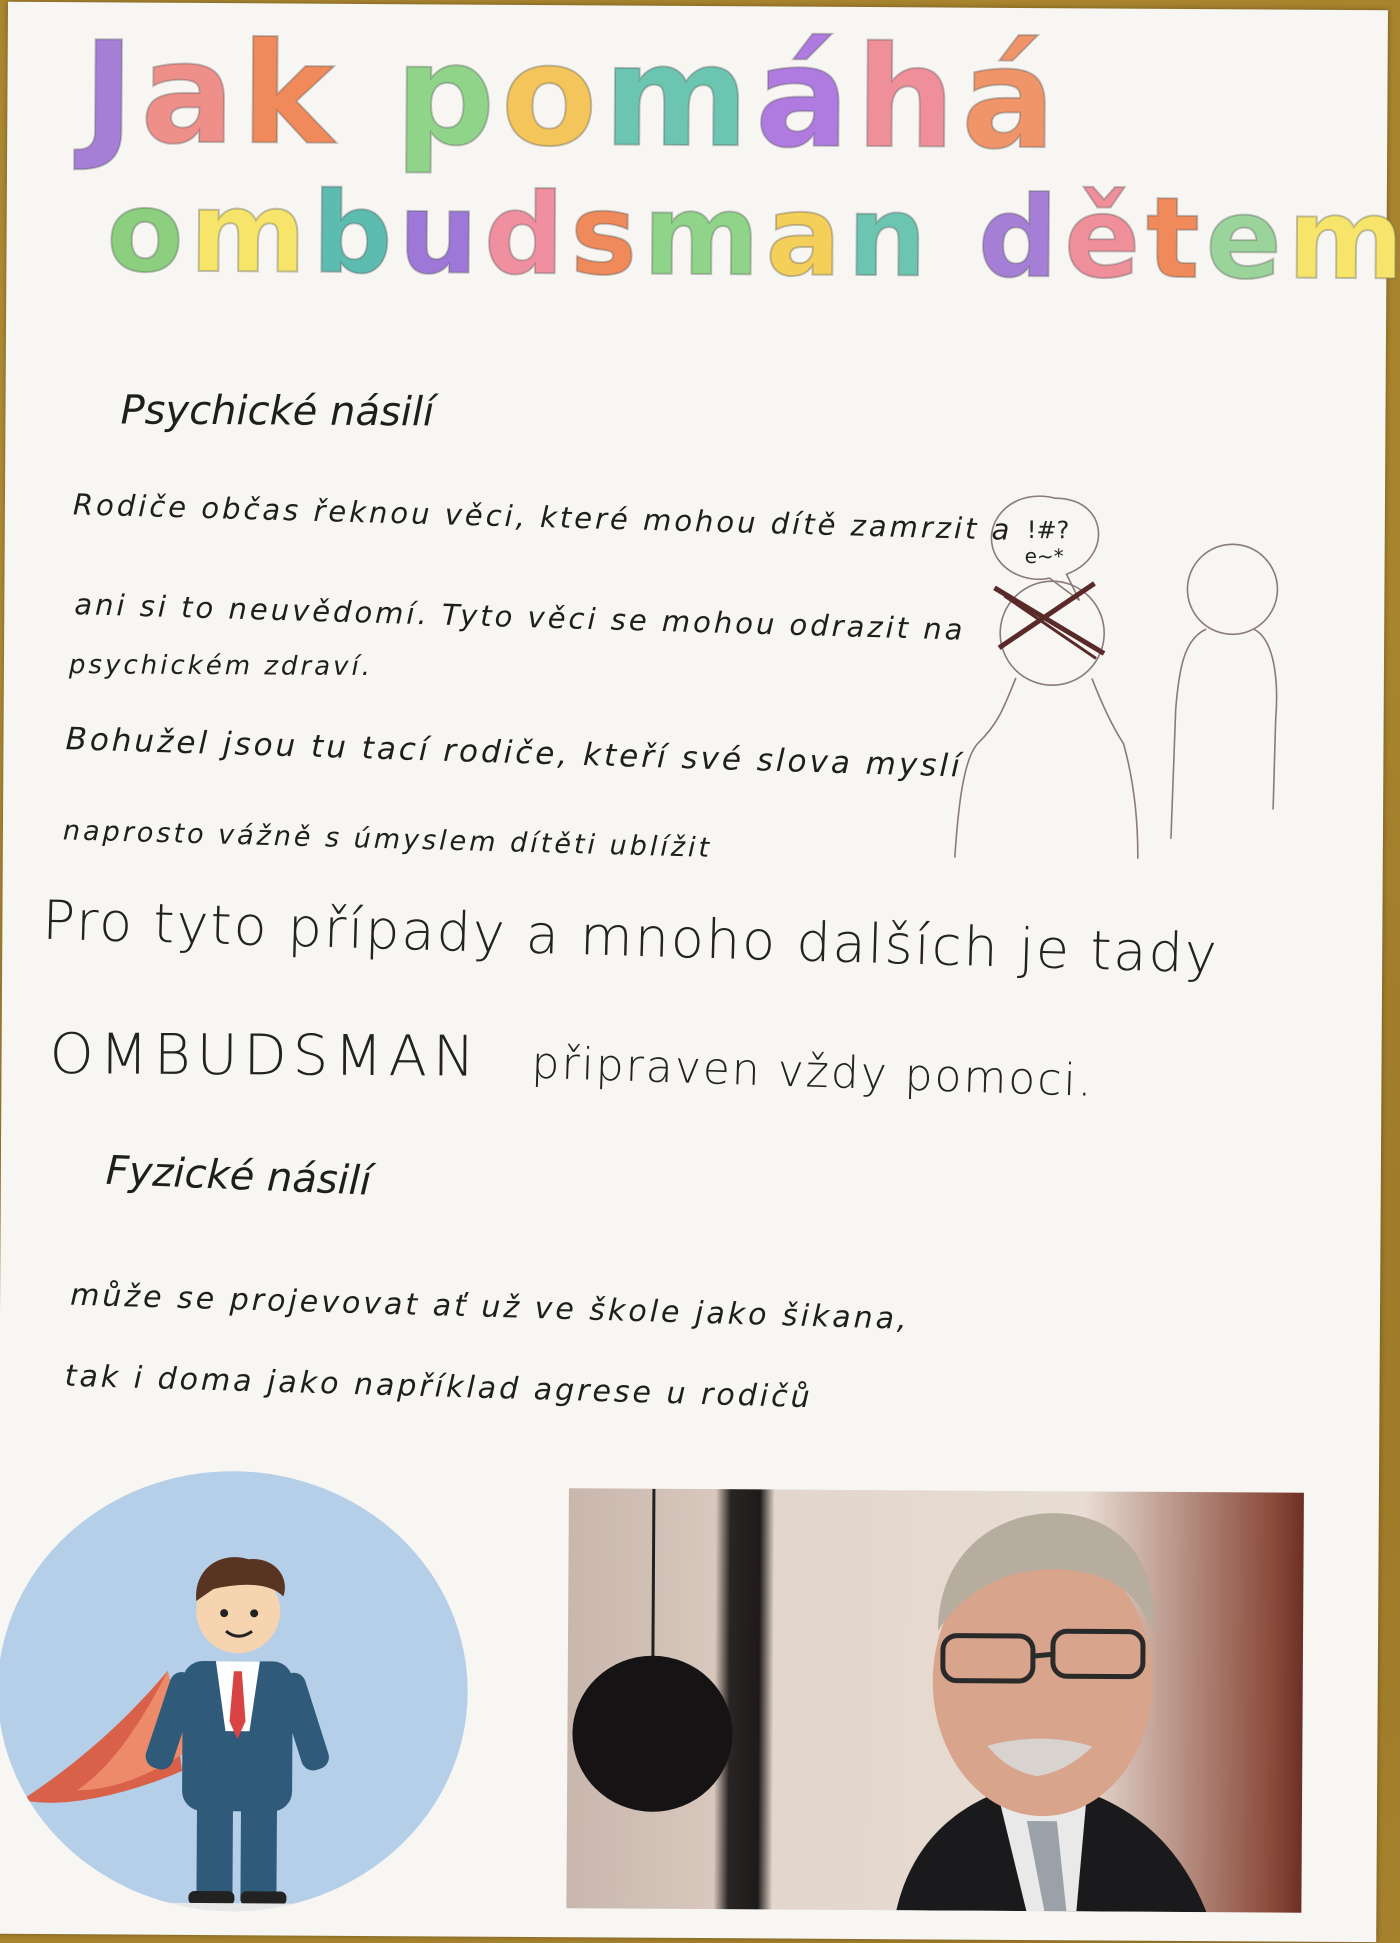  Describe the element at coordinates (265, 1056) in the screenshot. I see `callout-ombudsman: OMBUDSMAN` at that location.